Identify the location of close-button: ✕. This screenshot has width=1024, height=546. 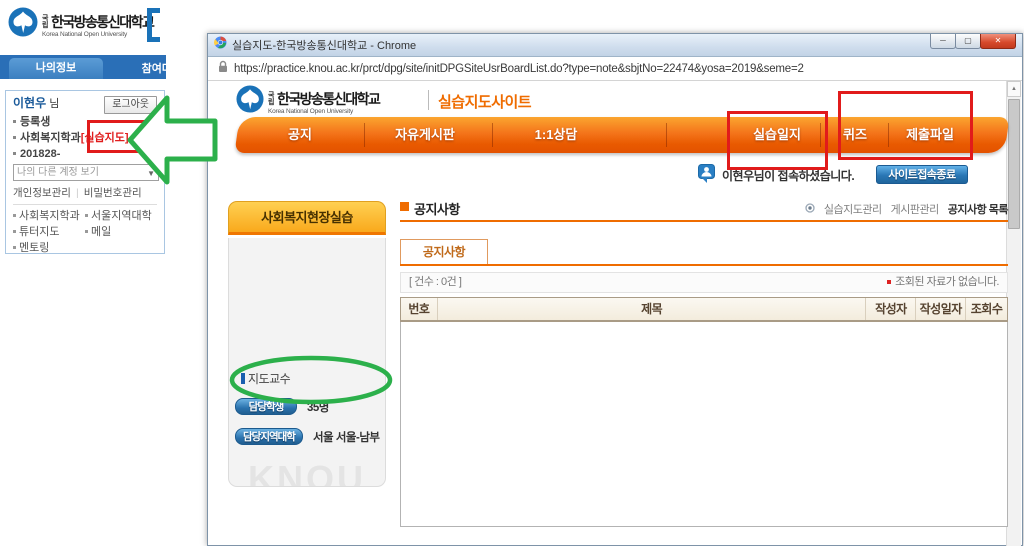
(998, 41).